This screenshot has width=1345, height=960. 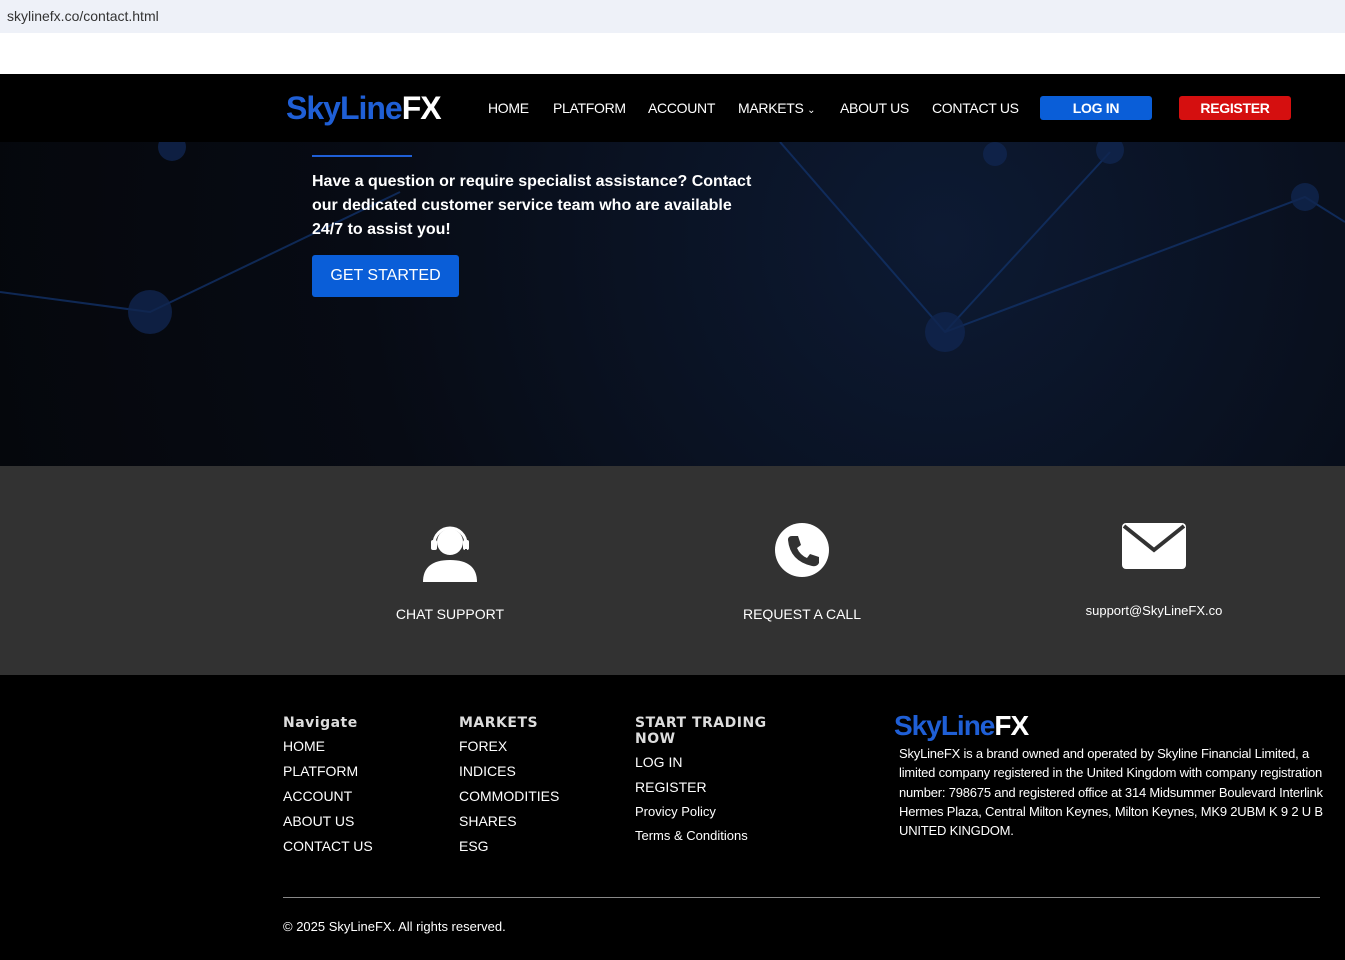 What do you see at coordinates (1109, 726) in the screenshot?
I see `footer-logo: SkyLineFX` at bounding box center [1109, 726].